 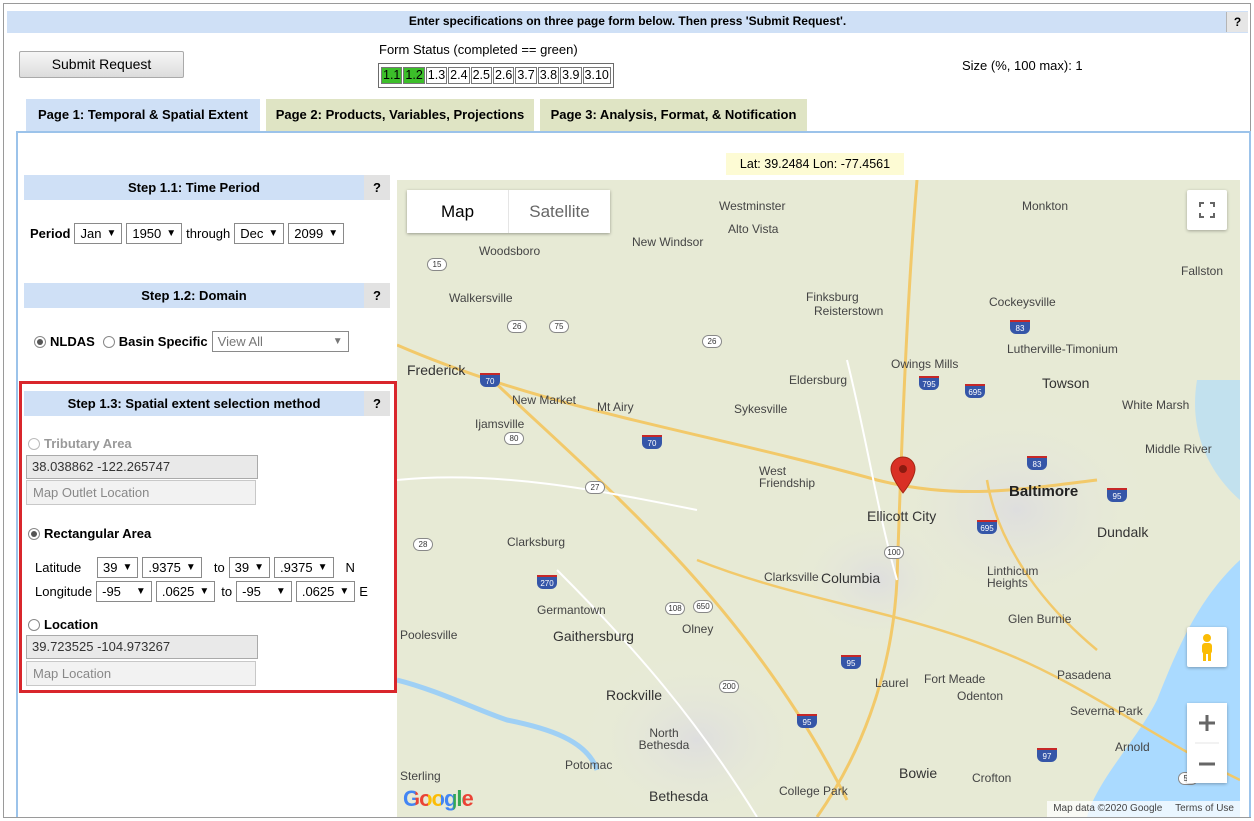 What do you see at coordinates (194, 187) in the screenshot?
I see `step-1-1-title: Step 1.1: Time Period` at bounding box center [194, 187].